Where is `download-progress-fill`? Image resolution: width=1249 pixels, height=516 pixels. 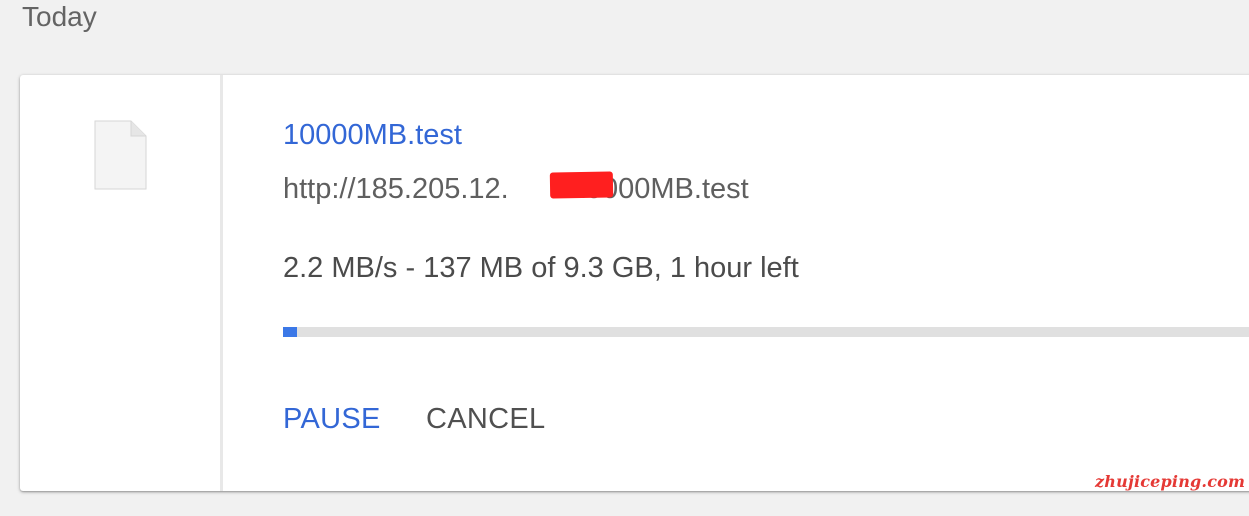
download-progress-fill is located at coordinates (290, 332).